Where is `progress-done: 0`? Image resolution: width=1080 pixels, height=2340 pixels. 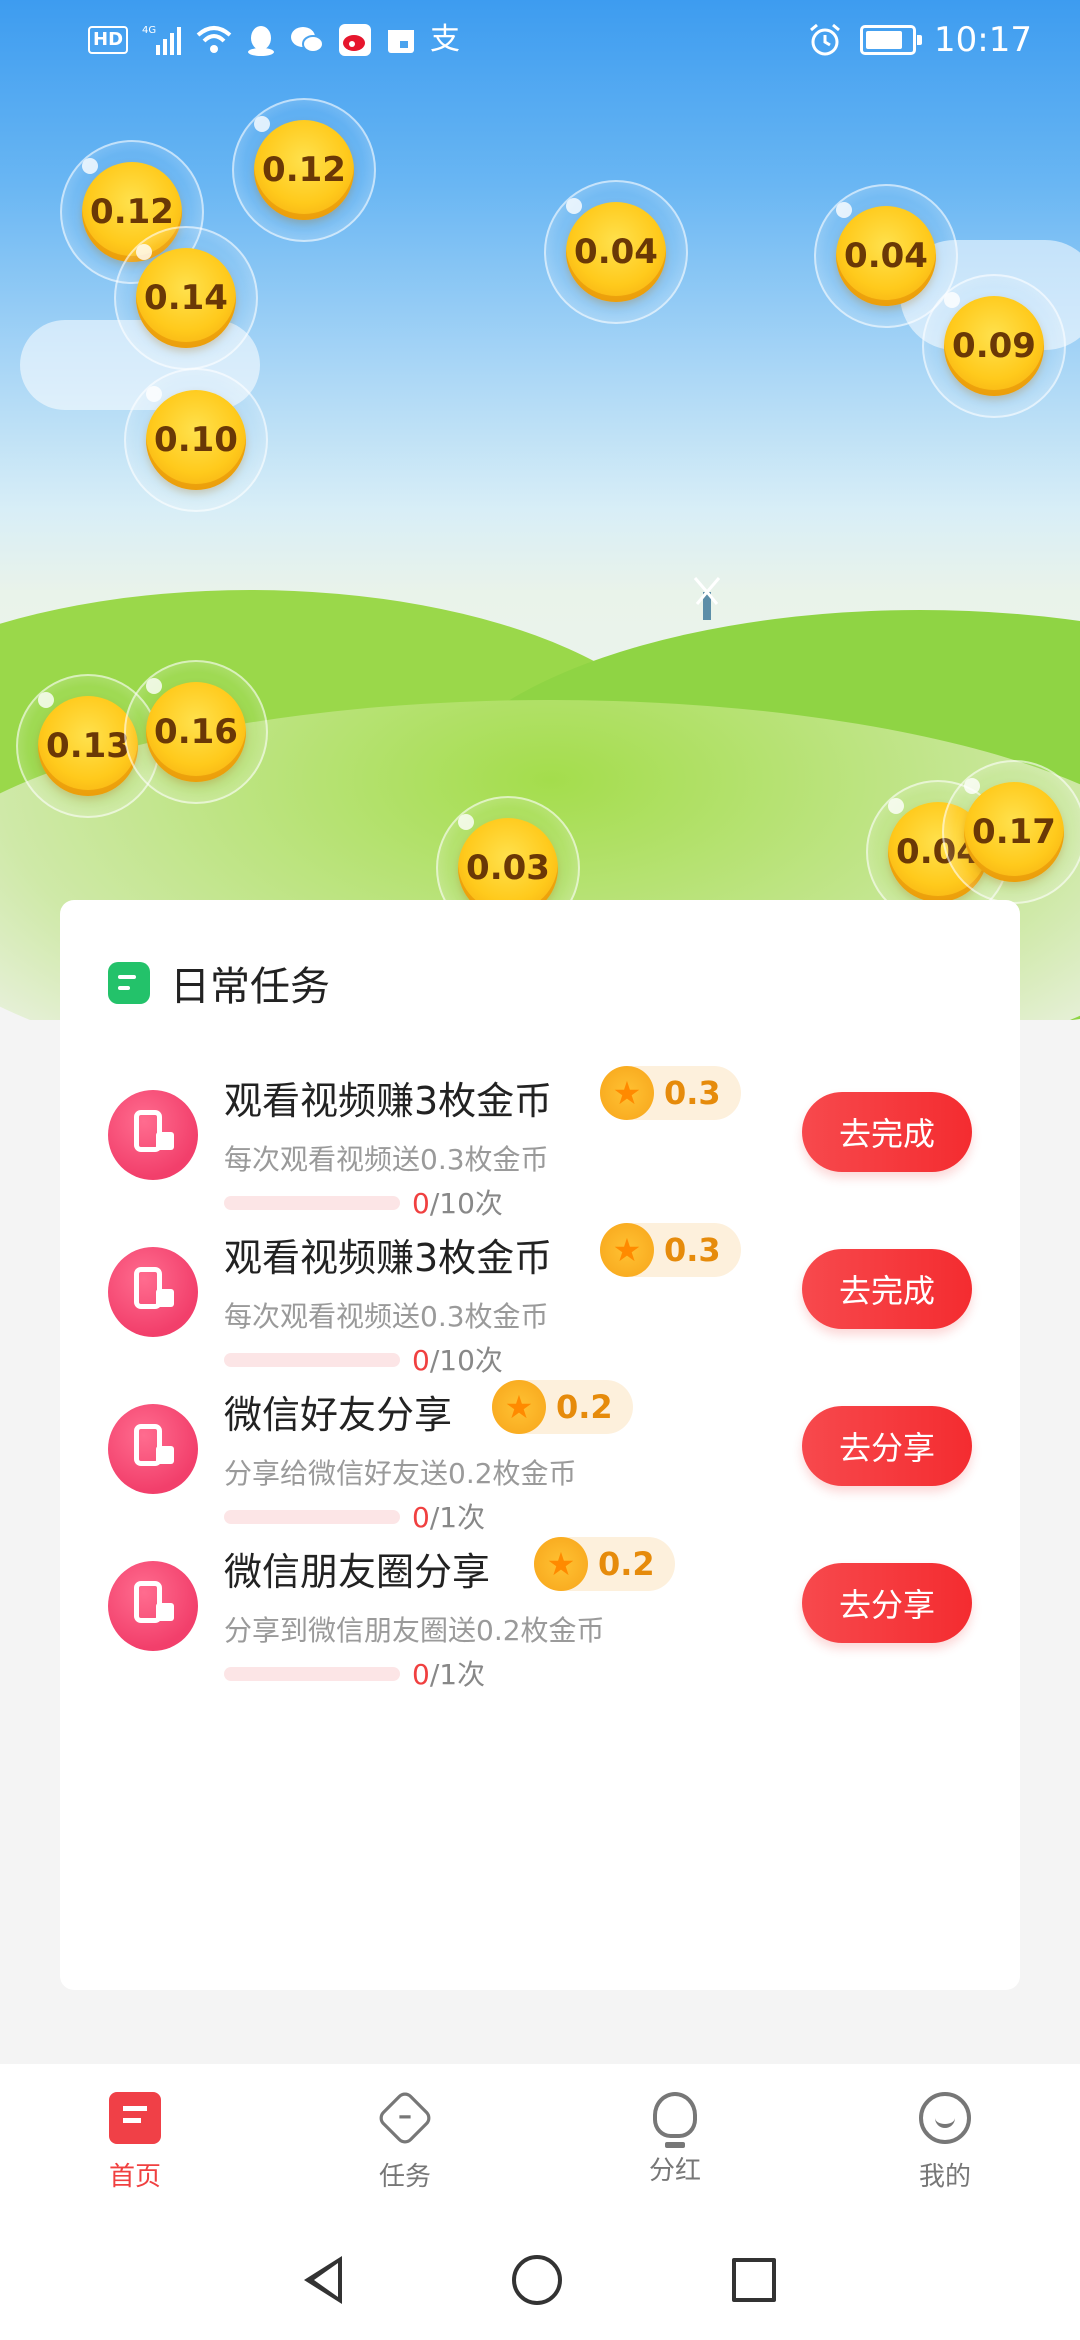
progress-done: 0 is located at coordinates (421, 1674).